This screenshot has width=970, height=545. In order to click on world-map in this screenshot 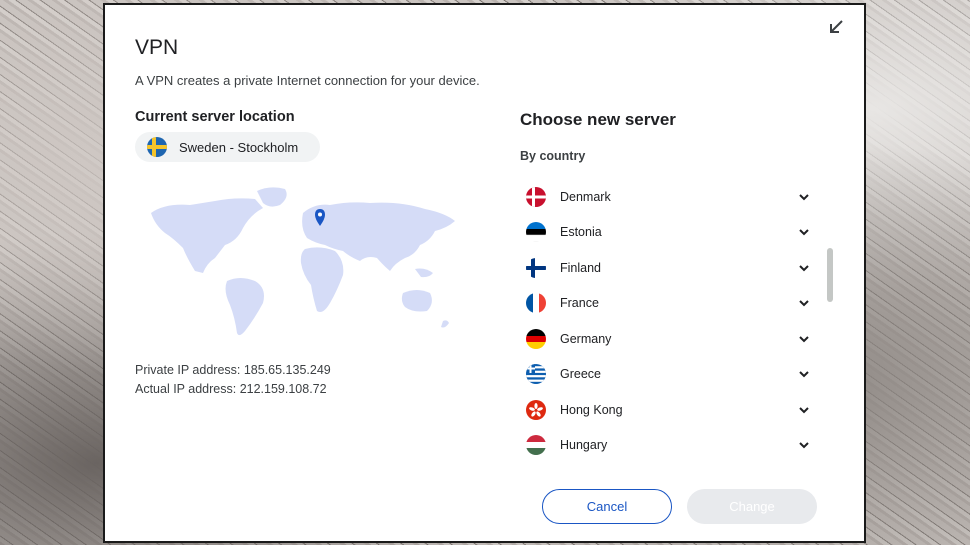, I will do `click(303, 261)`.